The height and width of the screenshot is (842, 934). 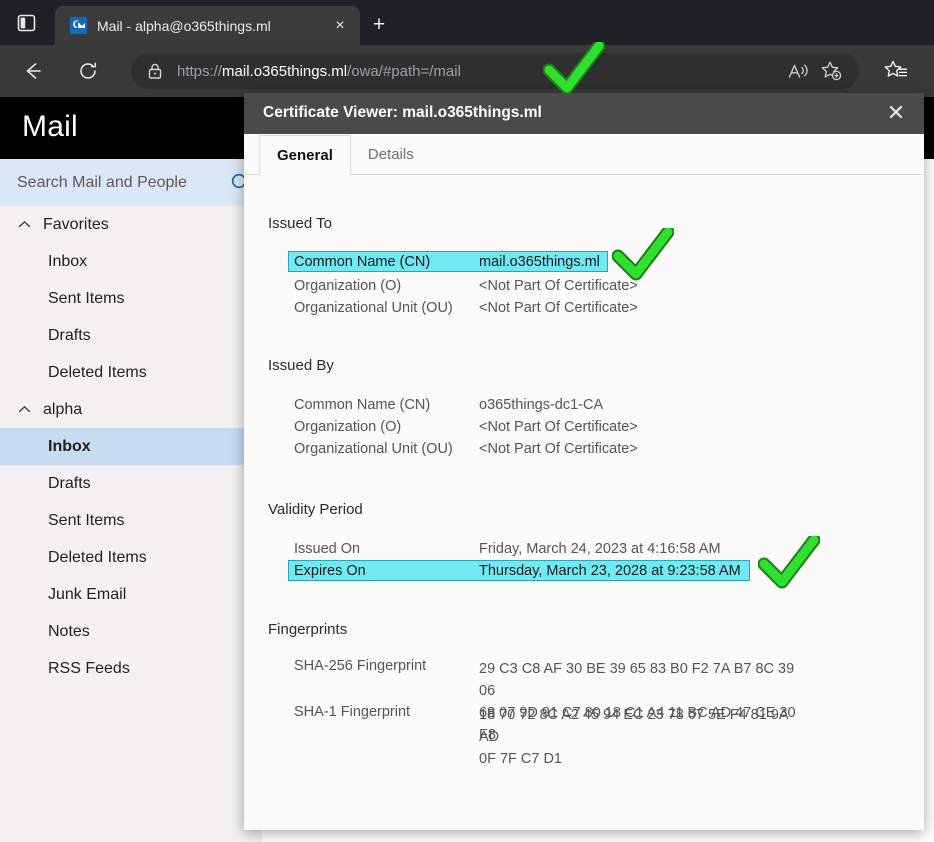 What do you see at coordinates (798, 71) in the screenshot?
I see `read-aloud-icon` at bounding box center [798, 71].